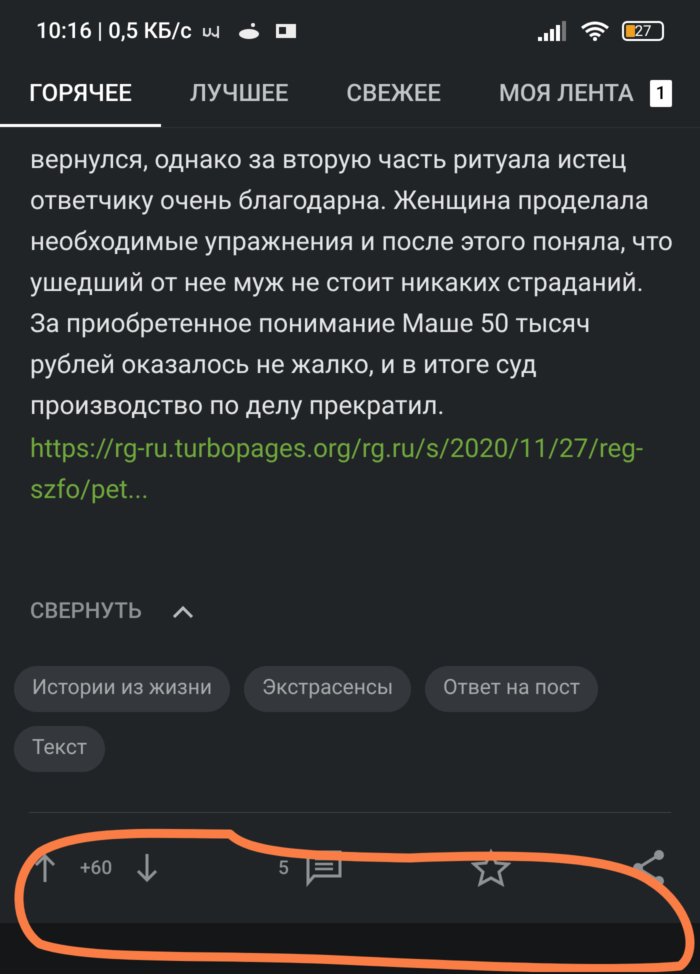 The image size is (700, 974). What do you see at coordinates (393, 94) in the screenshot?
I see `feed-tab: СВЕЖЕЕ` at bounding box center [393, 94].